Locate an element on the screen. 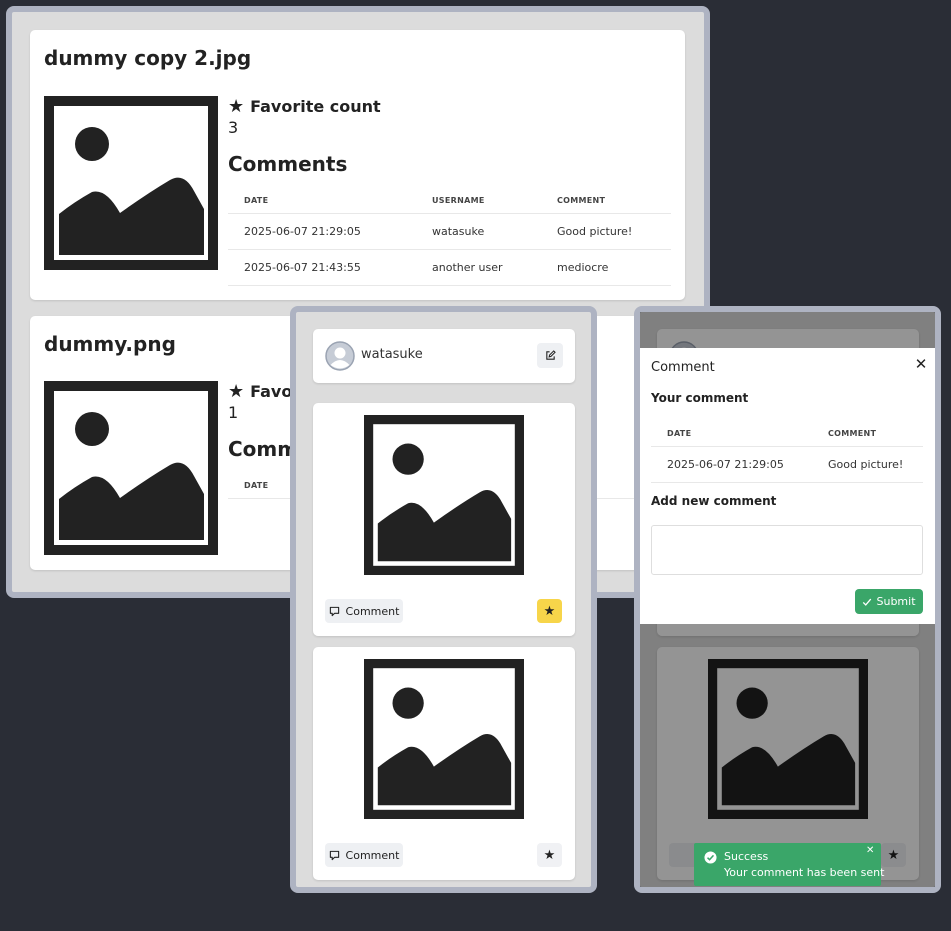 The image size is (951, 931). edit-icon is located at coordinates (550, 355).